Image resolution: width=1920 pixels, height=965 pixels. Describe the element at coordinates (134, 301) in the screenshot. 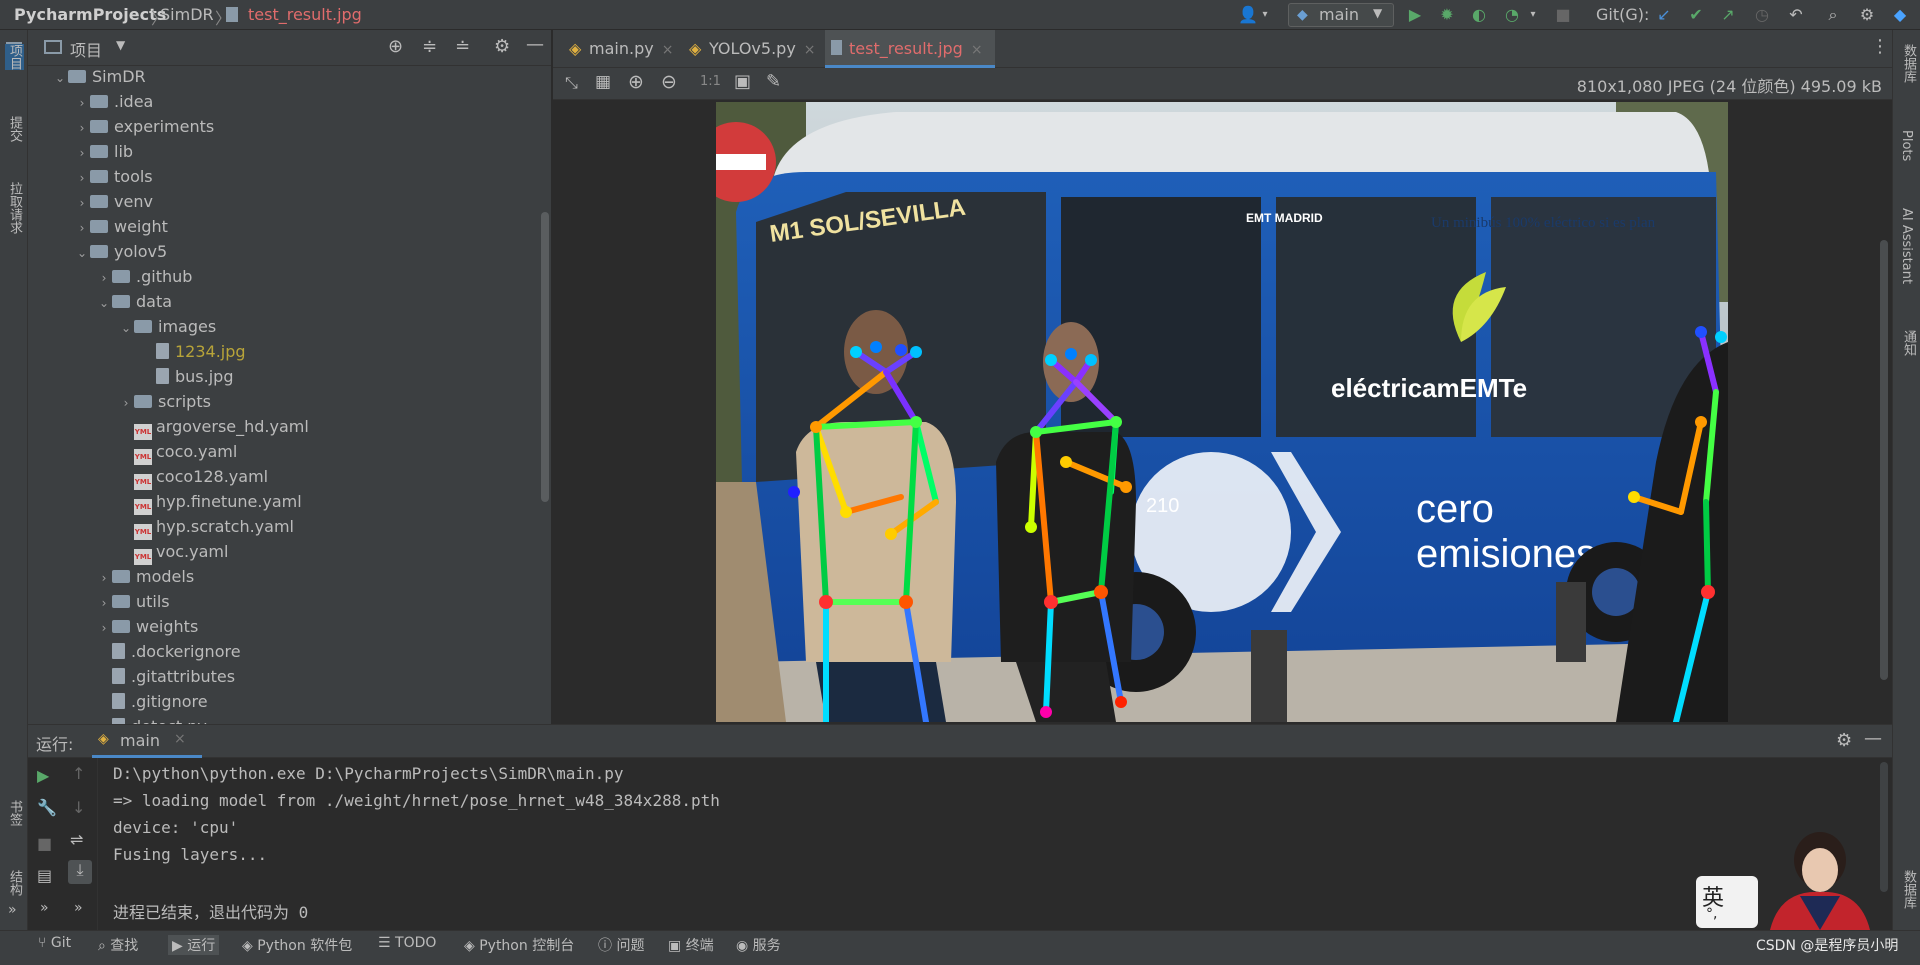

I see `tree-item: ⌄ data` at that location.